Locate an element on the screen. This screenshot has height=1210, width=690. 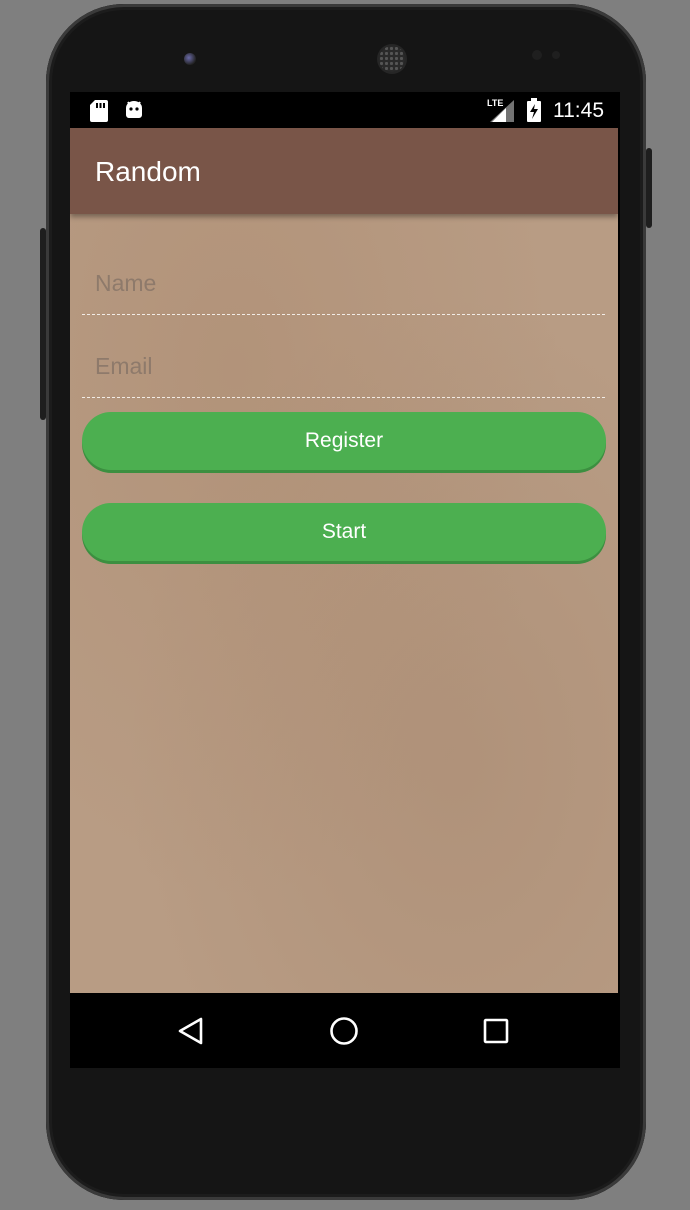
register-button: Register is located at coordinates (344, 441).